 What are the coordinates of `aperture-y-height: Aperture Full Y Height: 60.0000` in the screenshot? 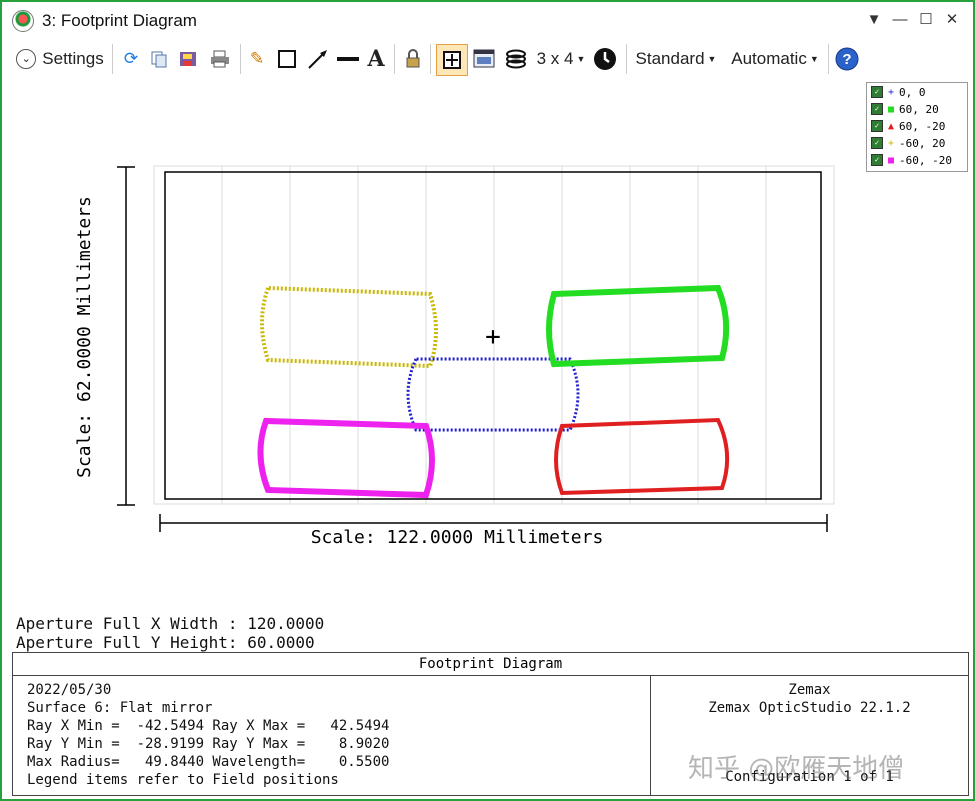 It's located at (165, 642).